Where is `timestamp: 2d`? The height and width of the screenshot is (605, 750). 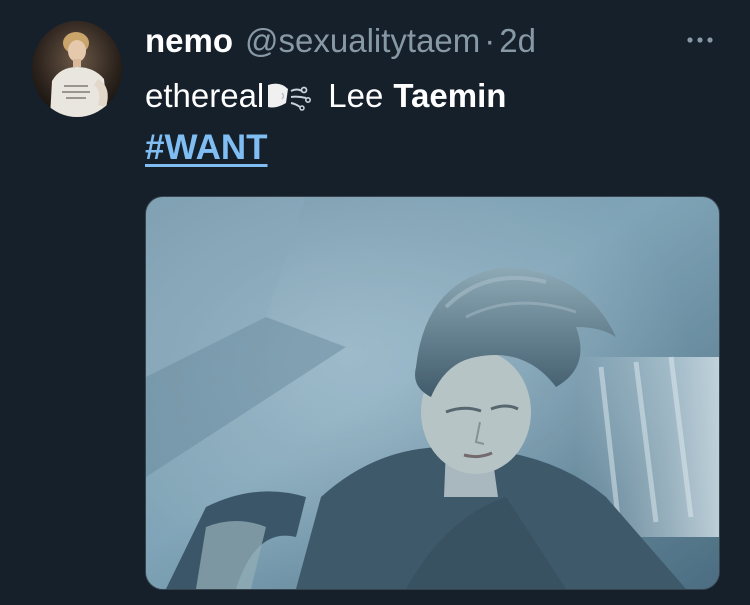 timestamp: 2d is located at coordinates (517, 41).